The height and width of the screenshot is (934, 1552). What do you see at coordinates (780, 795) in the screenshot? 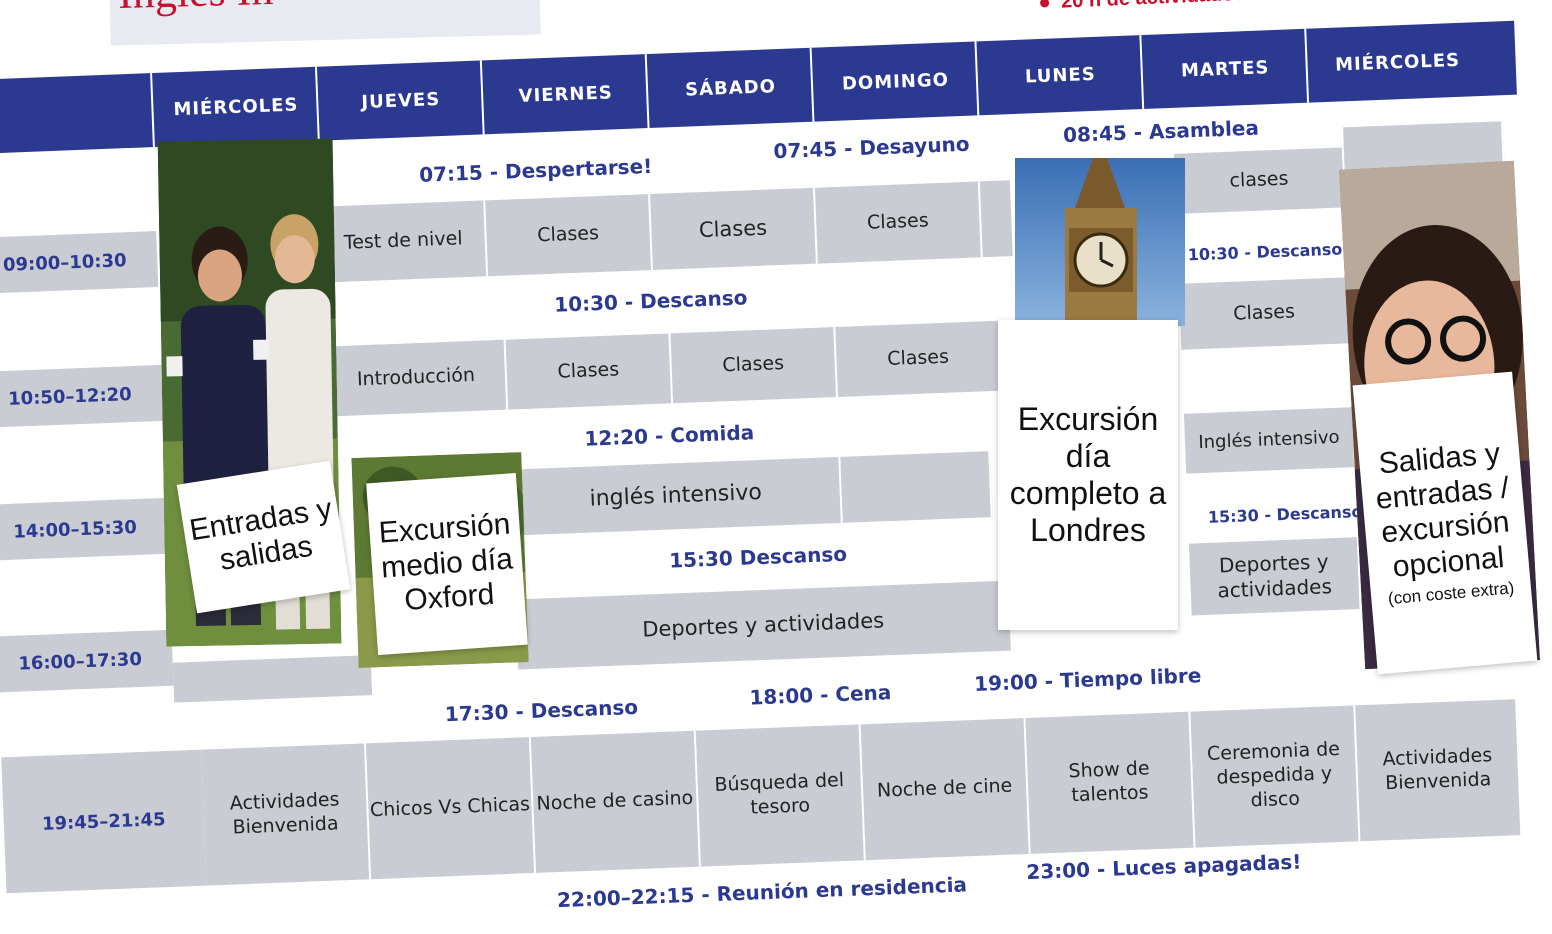
I see `evening-activity: Búsqueda del tesoro` at bounding box center [780, 795].